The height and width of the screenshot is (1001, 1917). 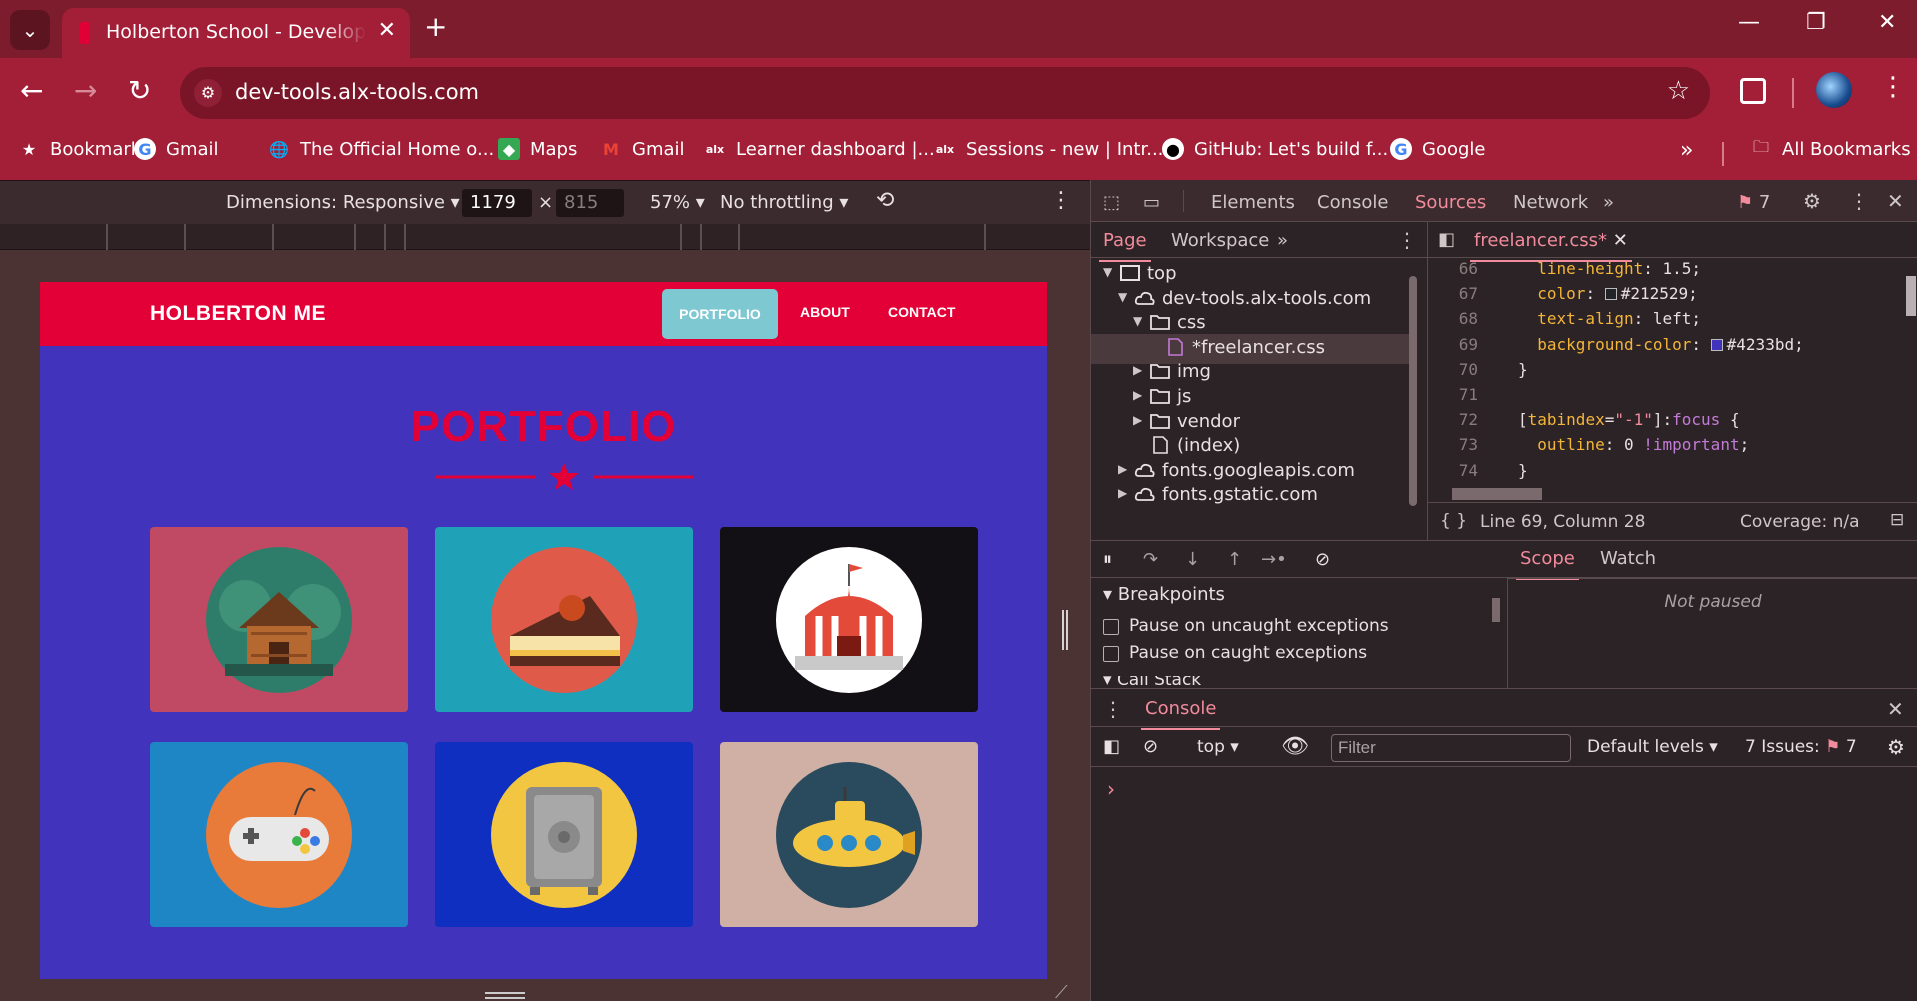 I want to click on minimize-icon: —, so click(x=1749, y=22).